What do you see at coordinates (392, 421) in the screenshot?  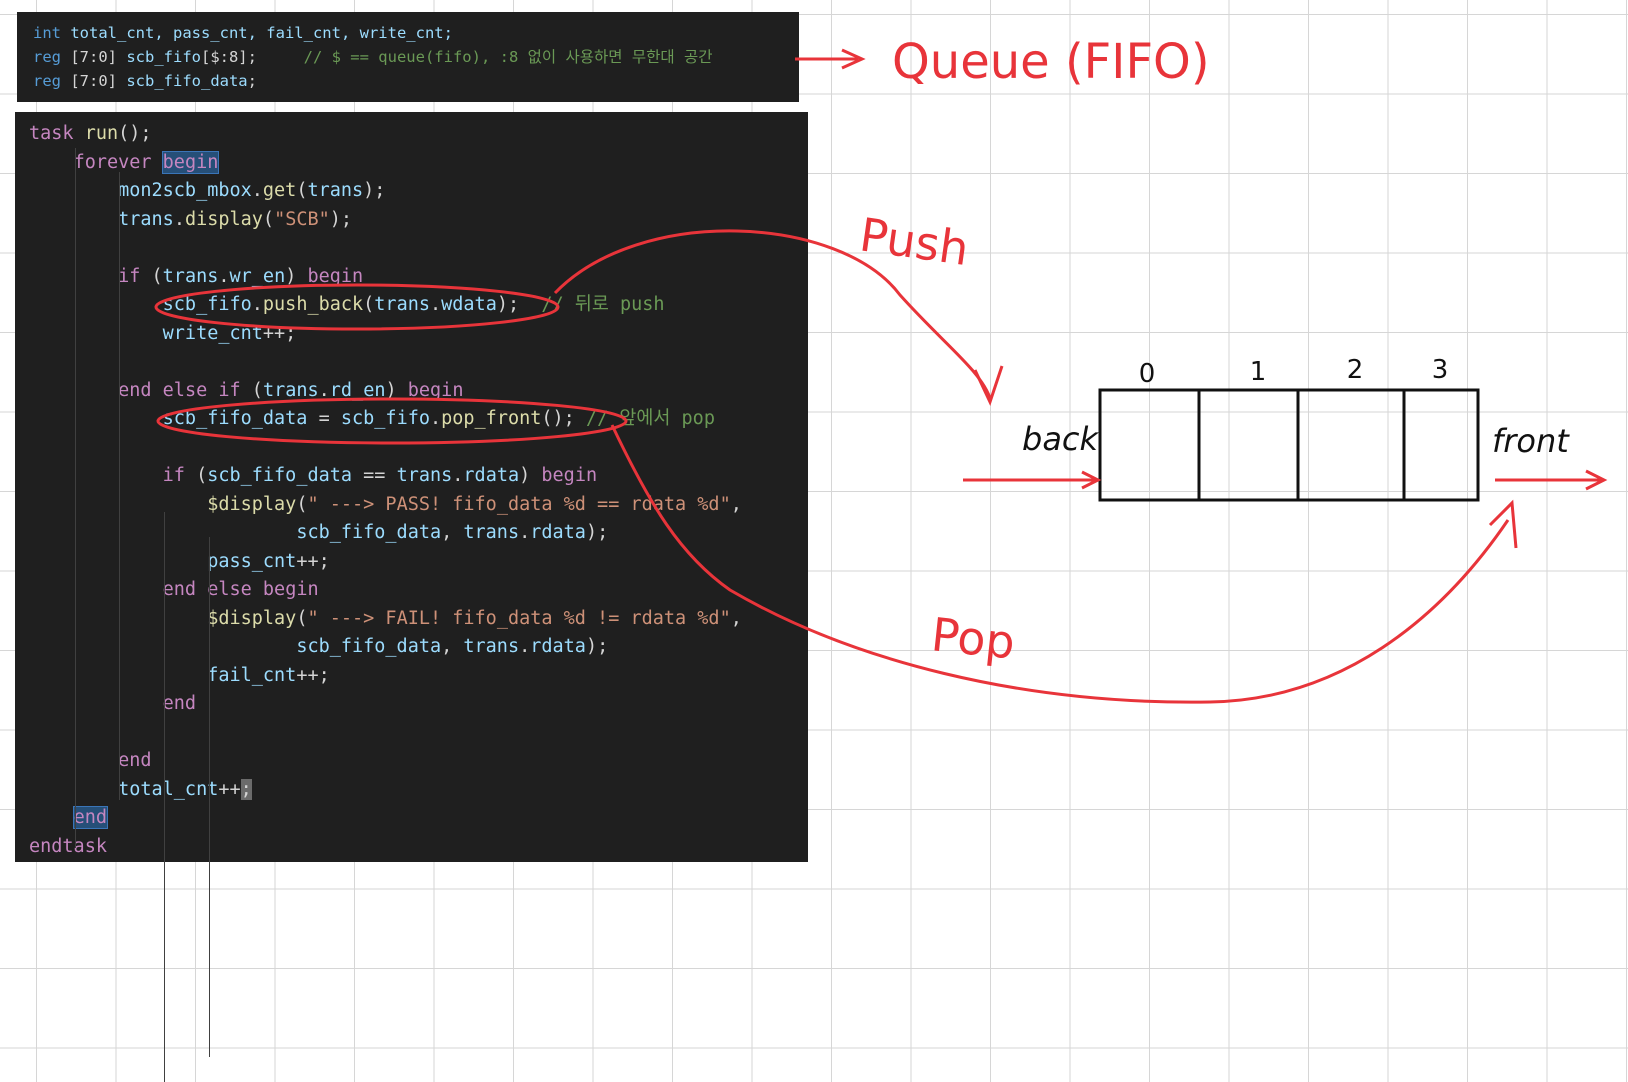 I see `pop-front-highlight-circle` at bounding box center [392, 421].